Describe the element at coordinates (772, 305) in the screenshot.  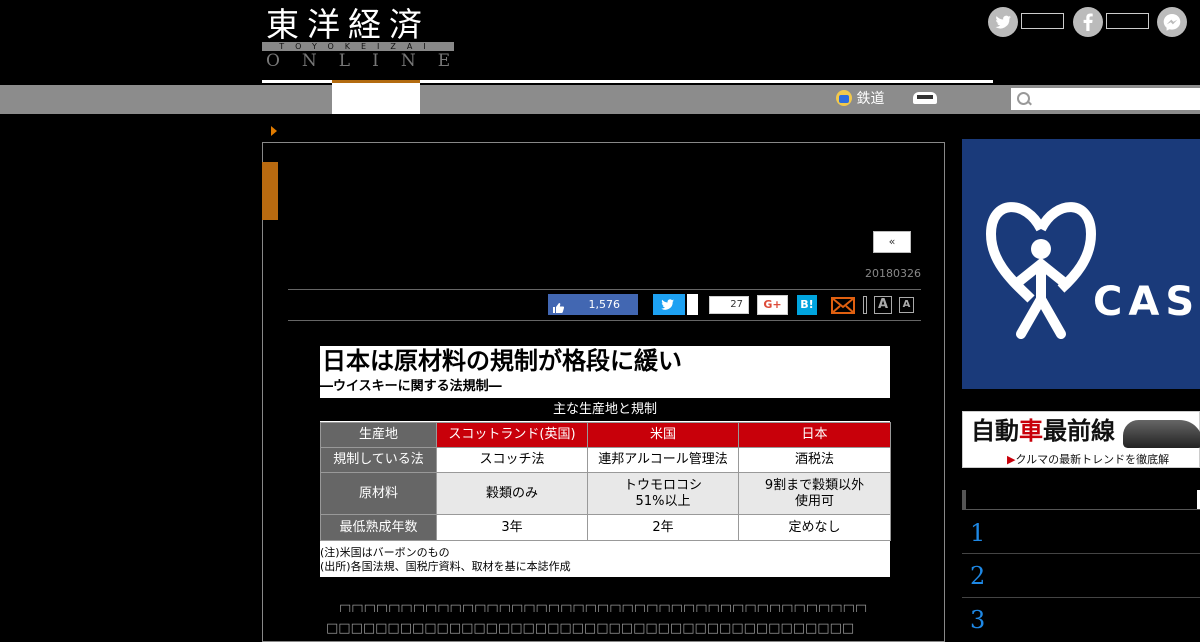
I see `google-plus-button: G+` at that location.